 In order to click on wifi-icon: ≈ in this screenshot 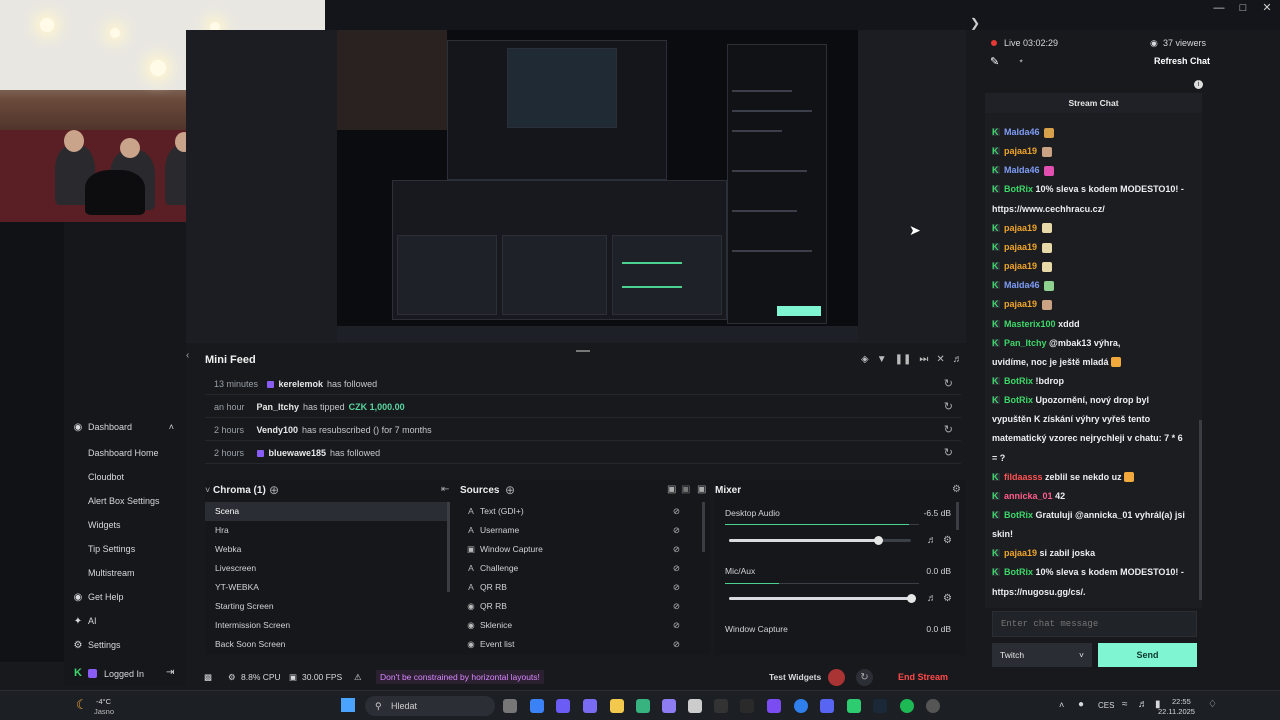, I will do `click(1125, 704)`.